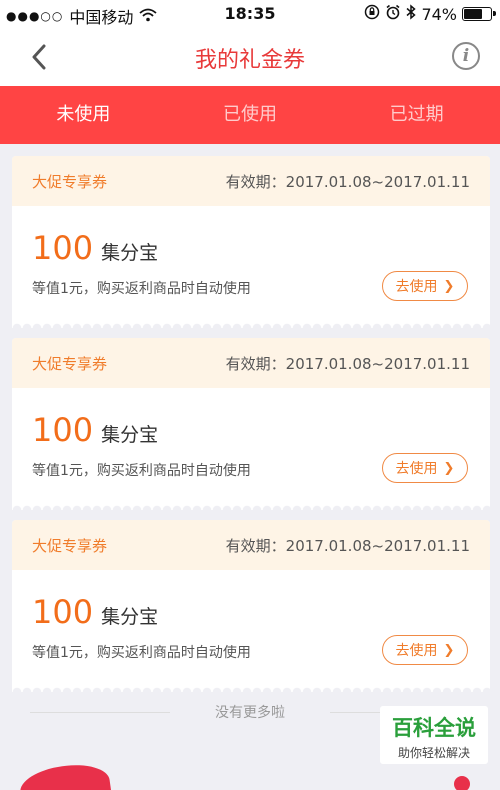 This screenshot has height=790, width=500. What do you see at coordinates (393, 14) in the screenshot?
I see `alarm-icon` at bounding box center [393, 14].